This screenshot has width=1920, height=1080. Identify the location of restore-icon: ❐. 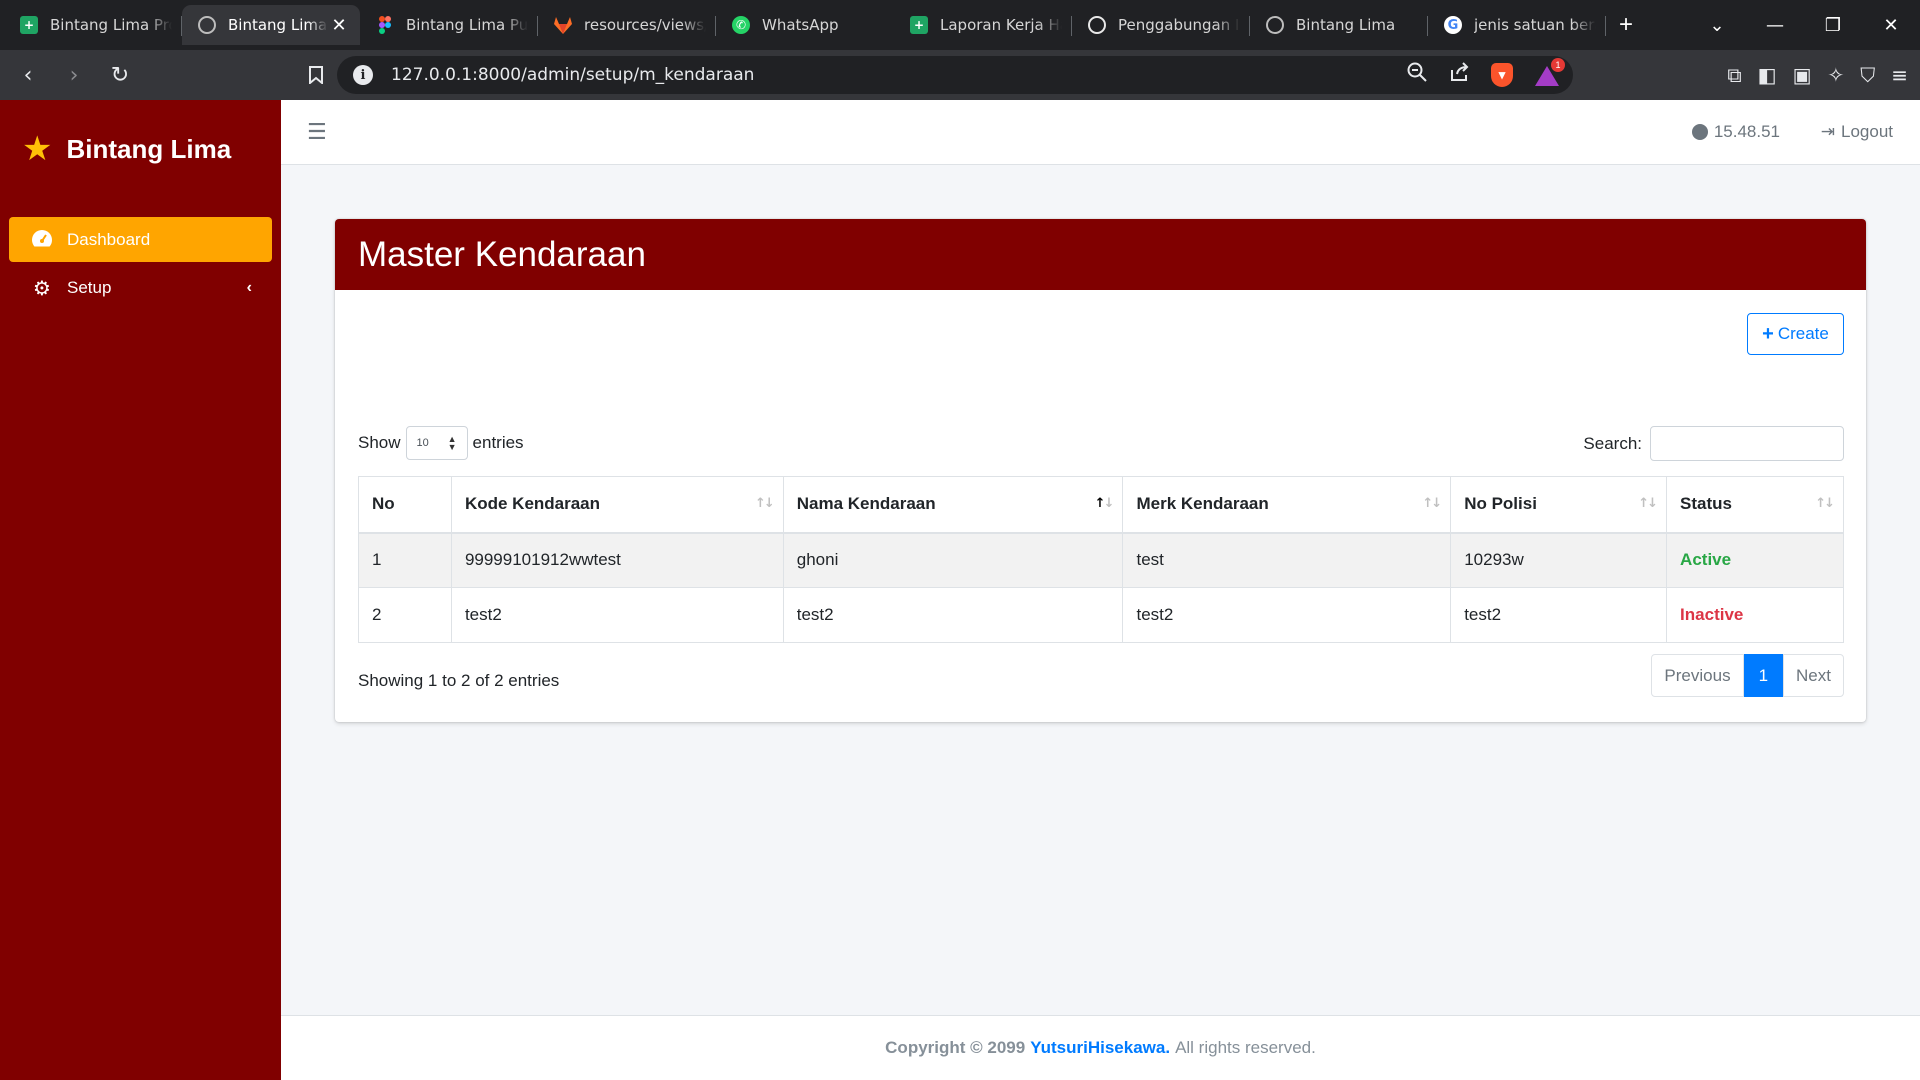
(1833, 25).